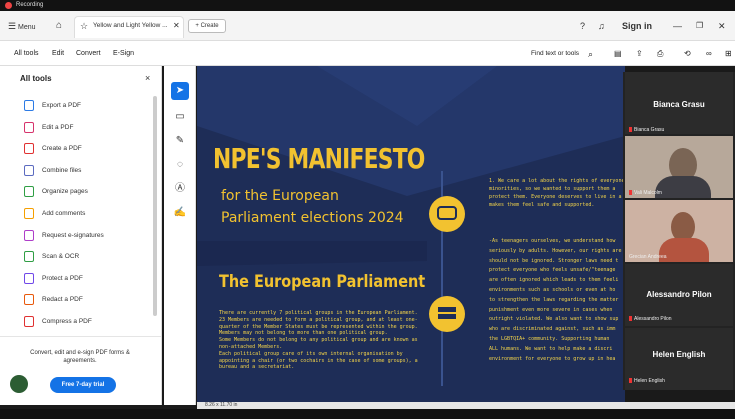 The image size is (735, 419). What do you see at coordinates (19, 384) in the screenshot?
I see `avatar` at bounding box center [19, 384].